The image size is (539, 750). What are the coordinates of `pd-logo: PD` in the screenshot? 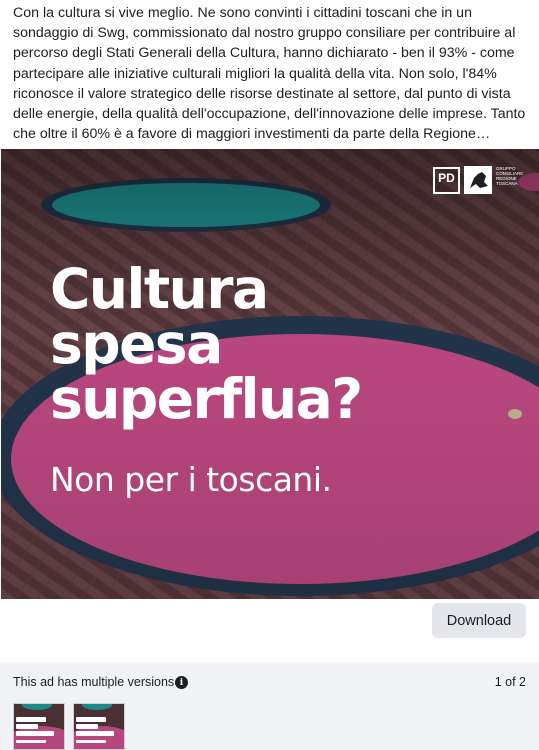 It's located at (446, 180).